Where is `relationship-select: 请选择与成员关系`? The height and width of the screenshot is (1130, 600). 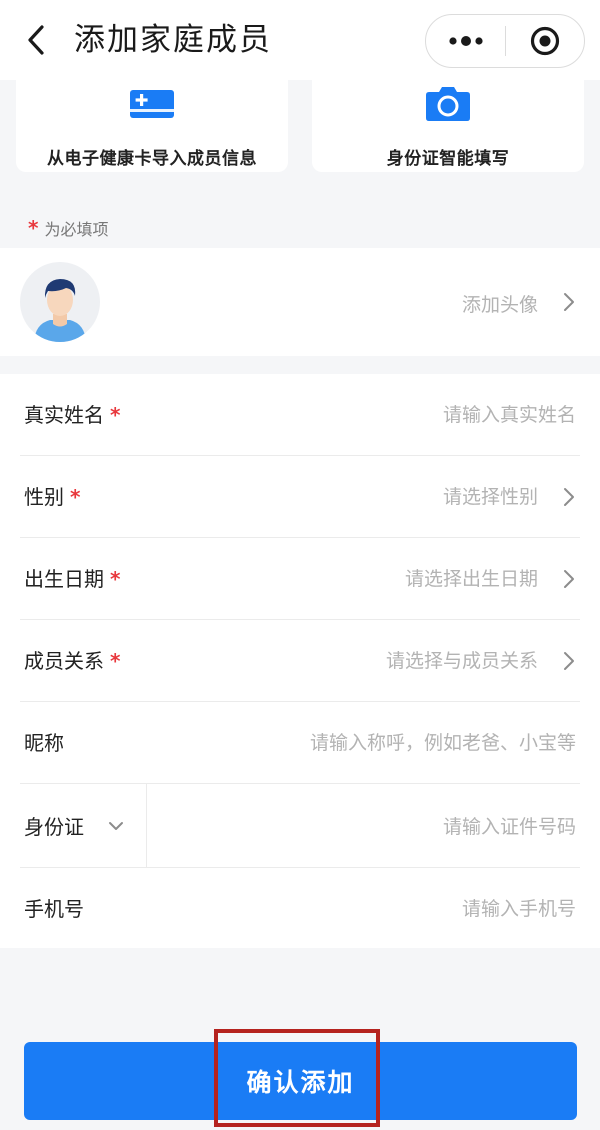 relationship-select: 请选择与成员关系 is located at coordinates (462, 661).